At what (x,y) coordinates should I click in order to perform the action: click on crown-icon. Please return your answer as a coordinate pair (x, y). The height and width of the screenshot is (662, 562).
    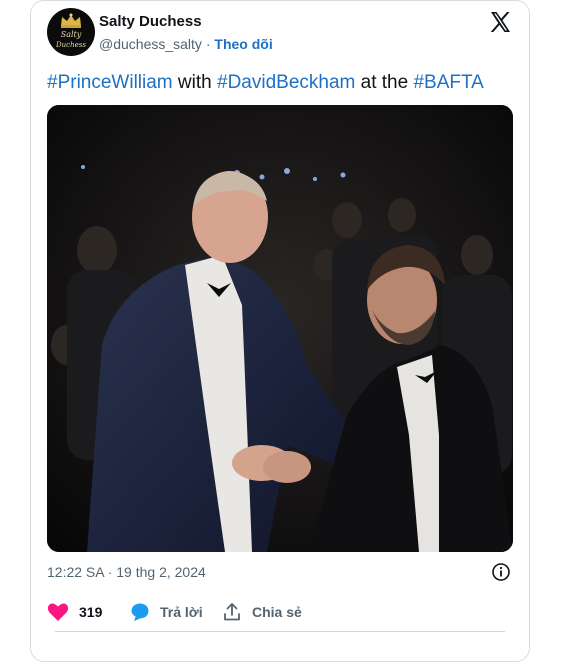
    Looking at the image, I should click on (71, 20).